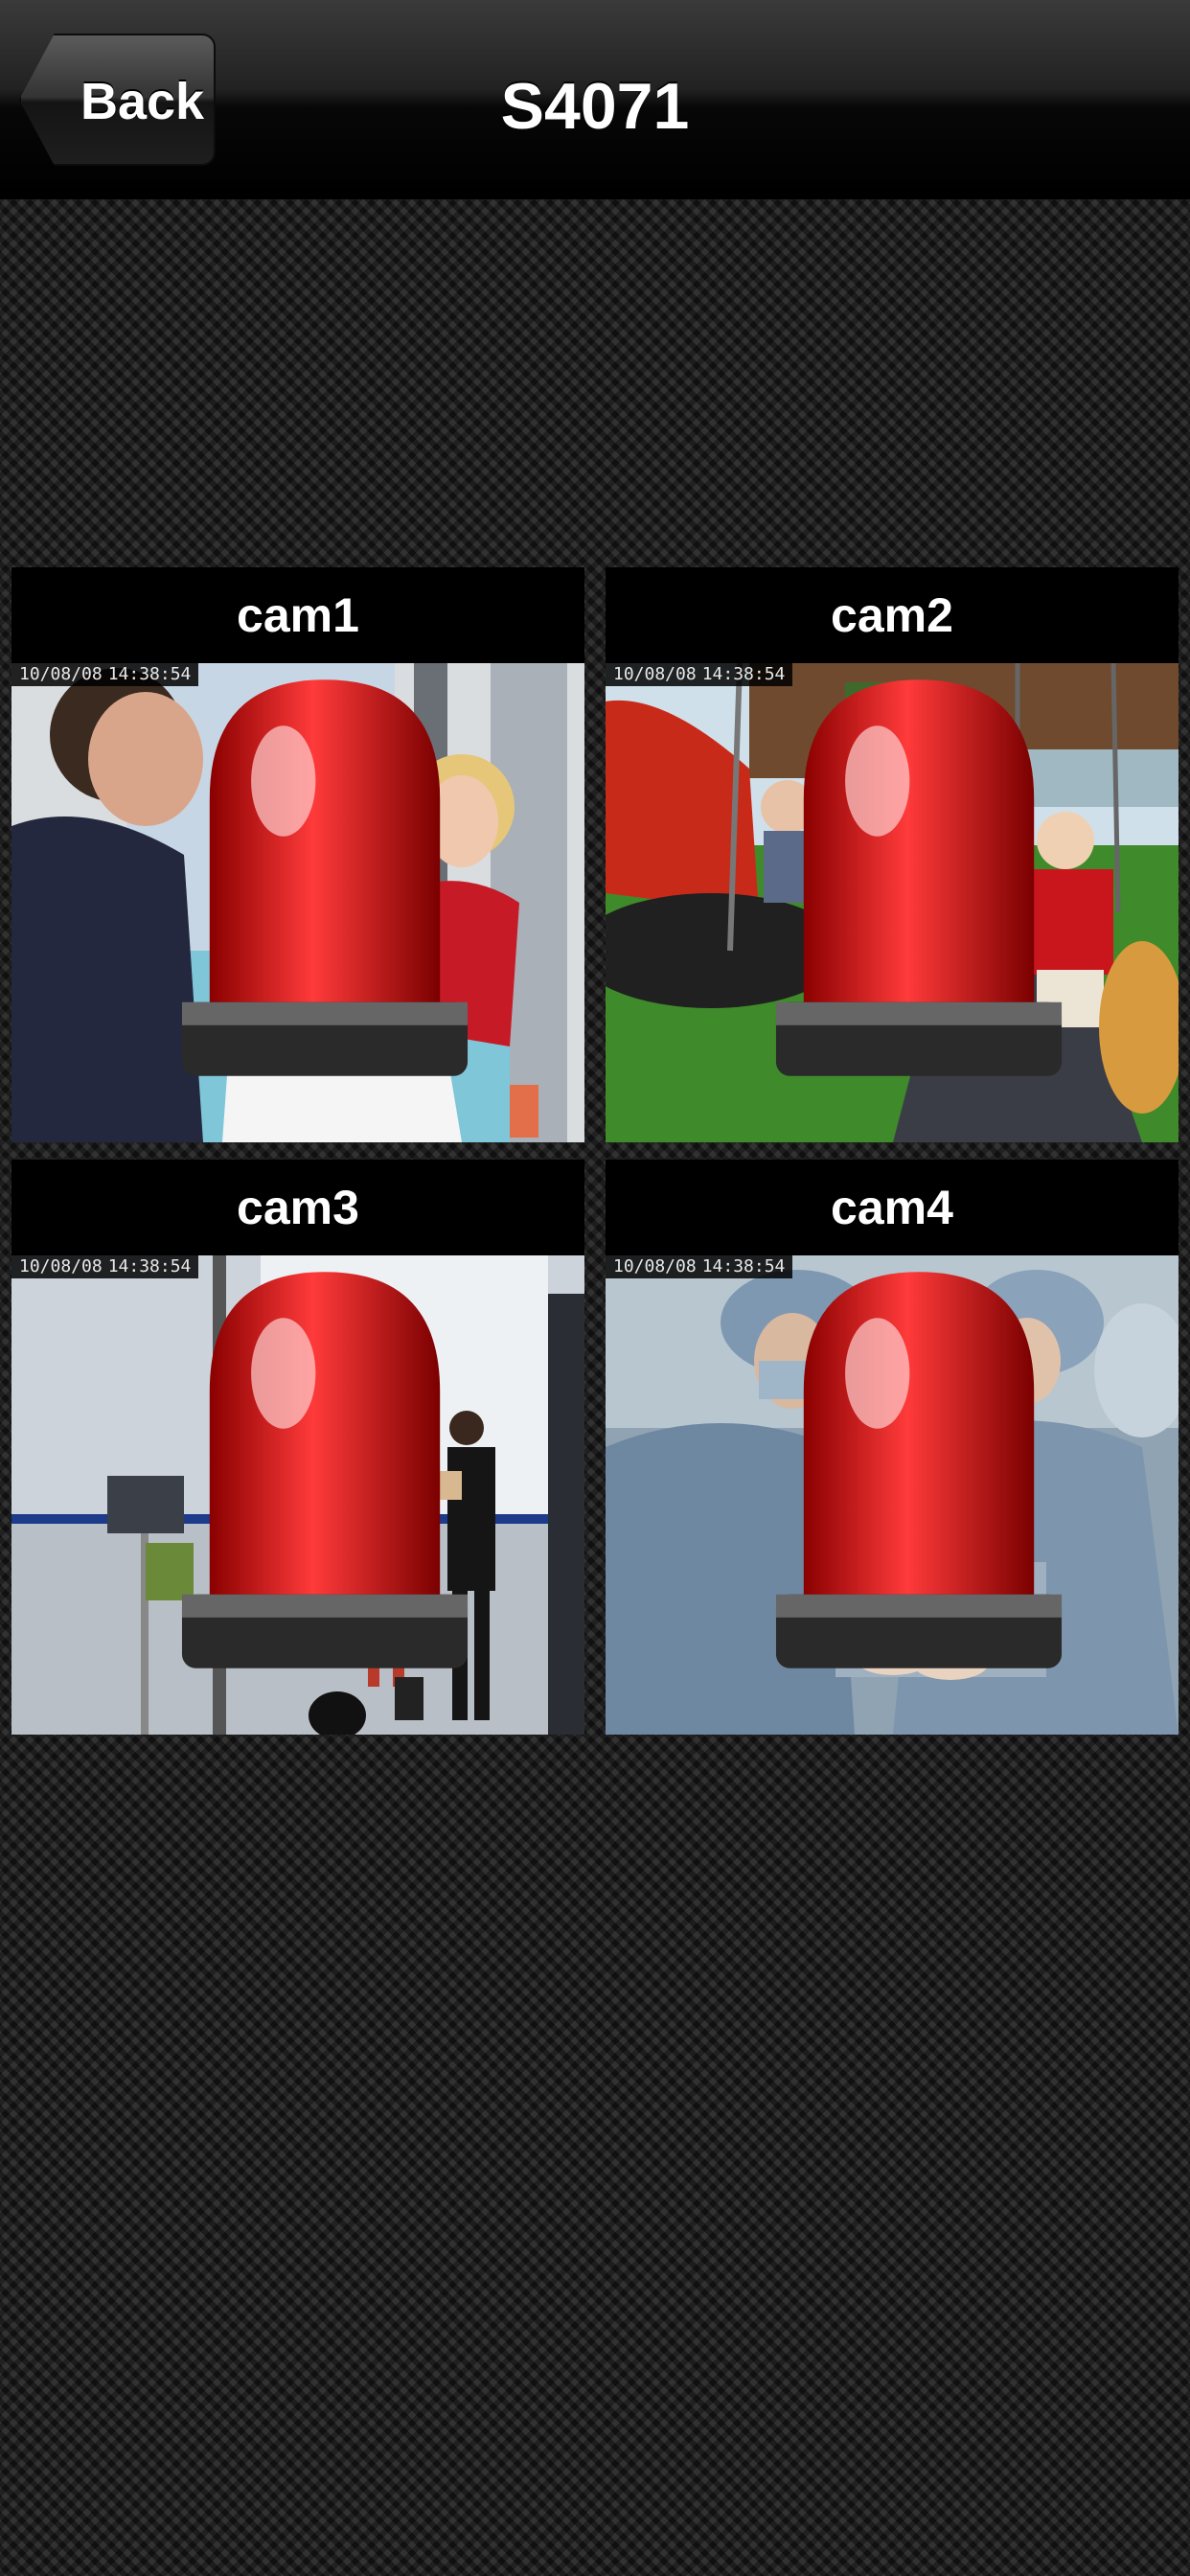 The image size is (1190, 2576). Describe the element at coordinates (892, 1207) in the screenshot. I see `camera-label: cam4` at that location.